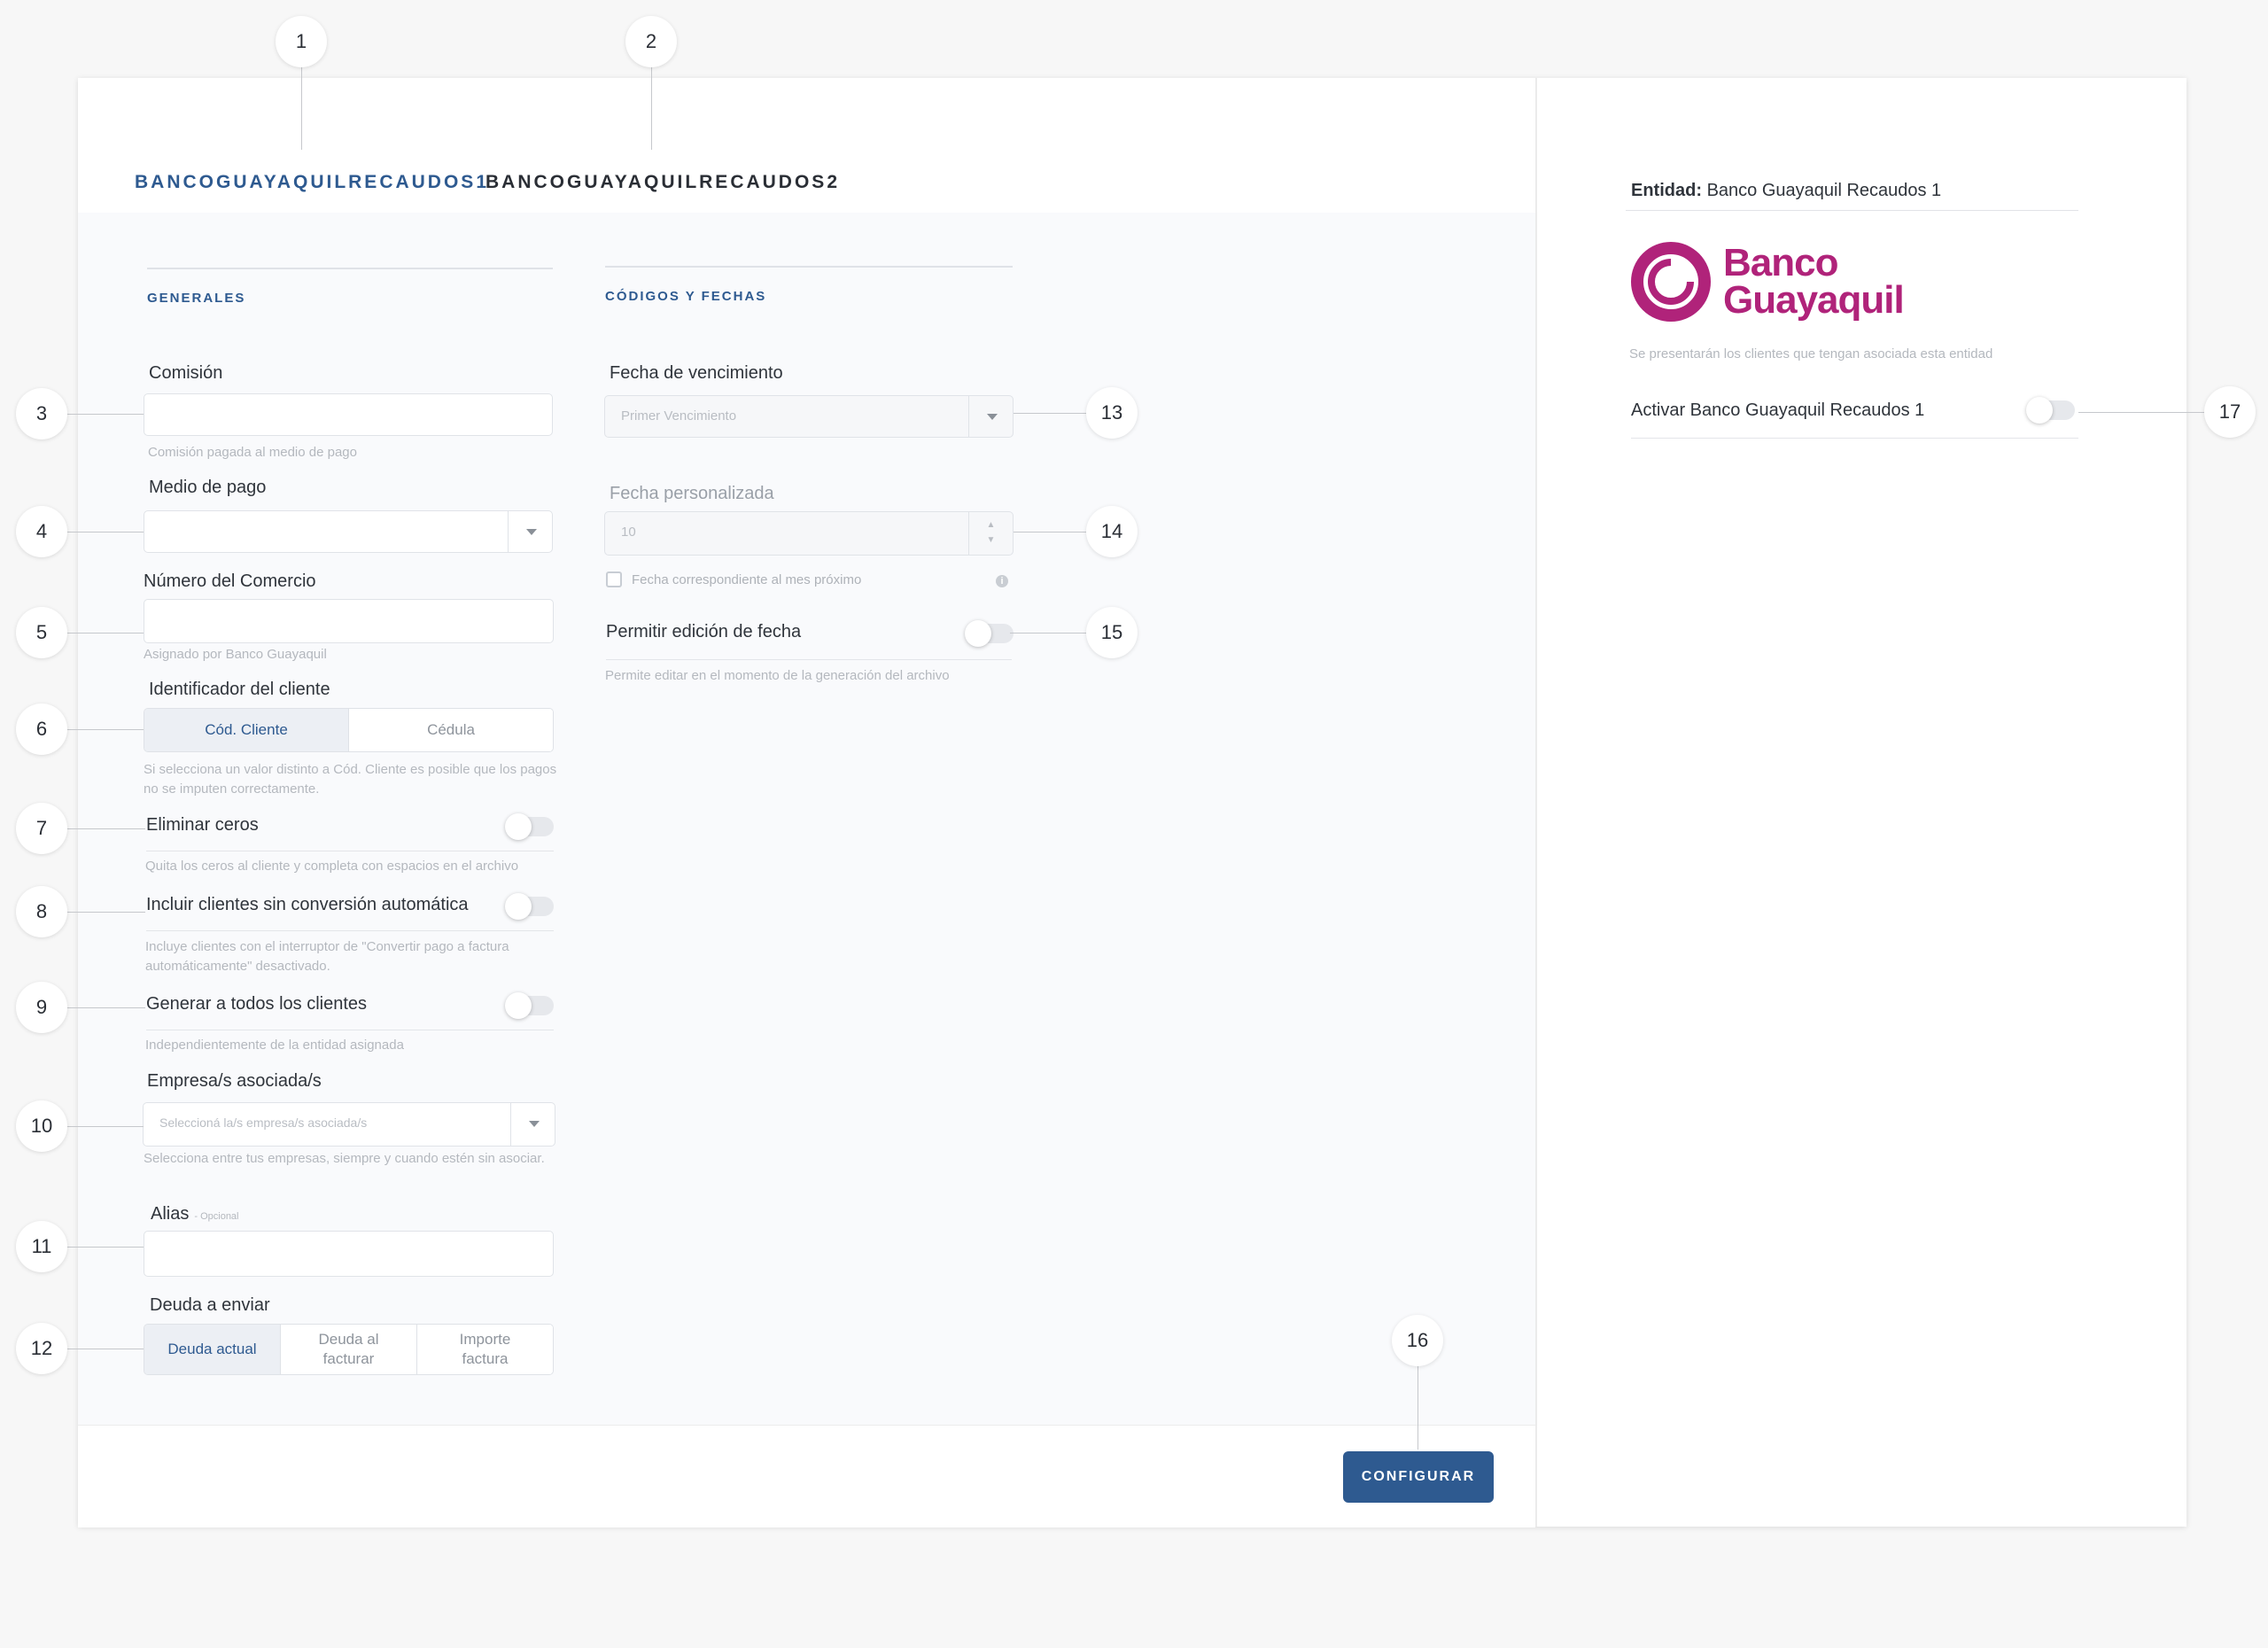  Describe the element at coordinates (991, 533) in the screenshot. I see `stepper-icon: ▲ ▼` at that location.